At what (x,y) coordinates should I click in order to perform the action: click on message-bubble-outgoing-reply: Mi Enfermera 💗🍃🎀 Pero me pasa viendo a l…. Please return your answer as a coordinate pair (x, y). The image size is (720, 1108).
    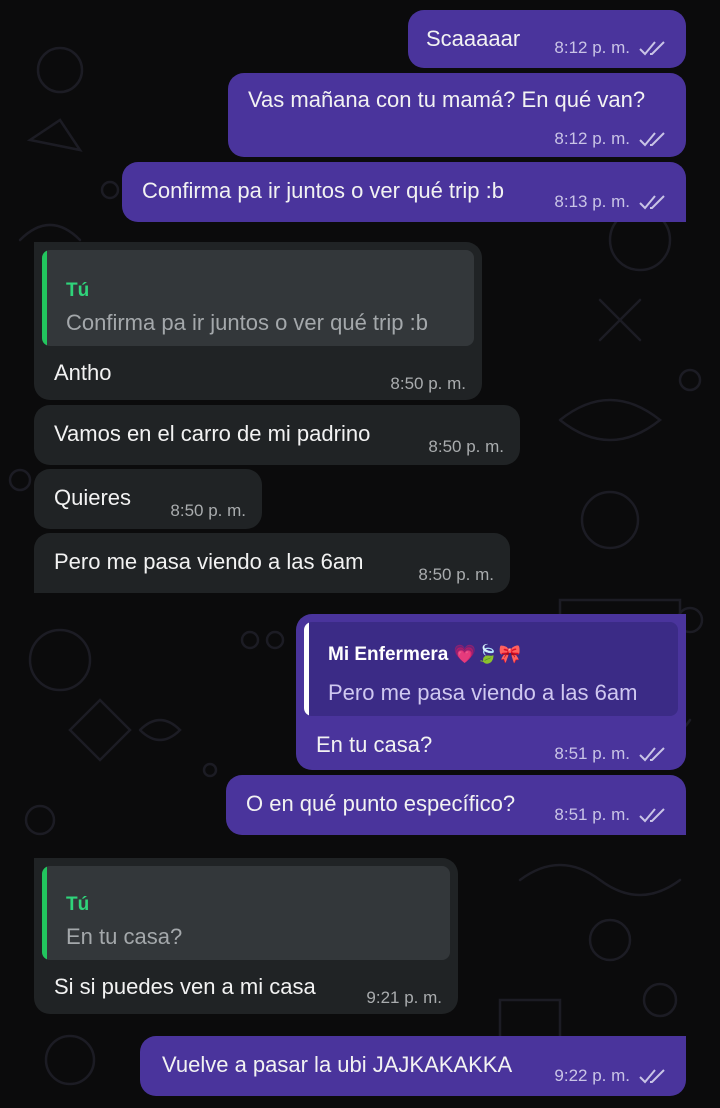
    Looking at the image, I should click on (491, 692).